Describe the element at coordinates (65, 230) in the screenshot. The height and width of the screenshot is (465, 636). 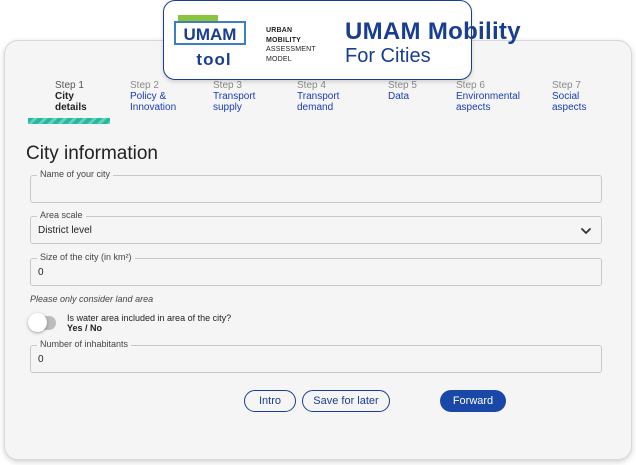
I see `area-scale-value: District level` at that location.